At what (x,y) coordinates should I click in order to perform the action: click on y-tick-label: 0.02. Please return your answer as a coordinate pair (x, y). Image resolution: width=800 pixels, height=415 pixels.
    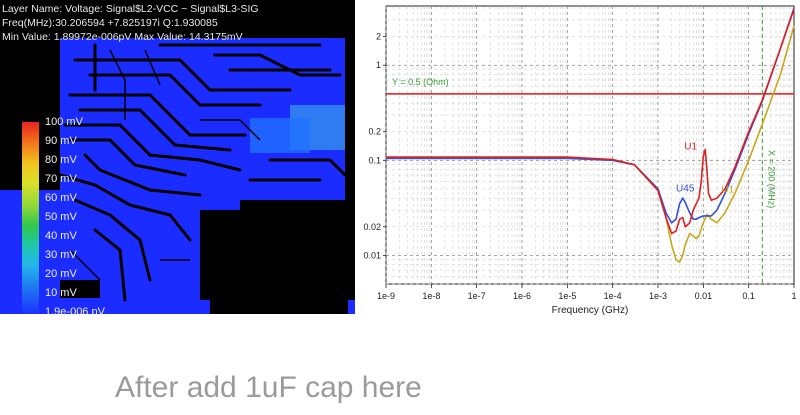
    Looking at the image, I should click on (372, 227).